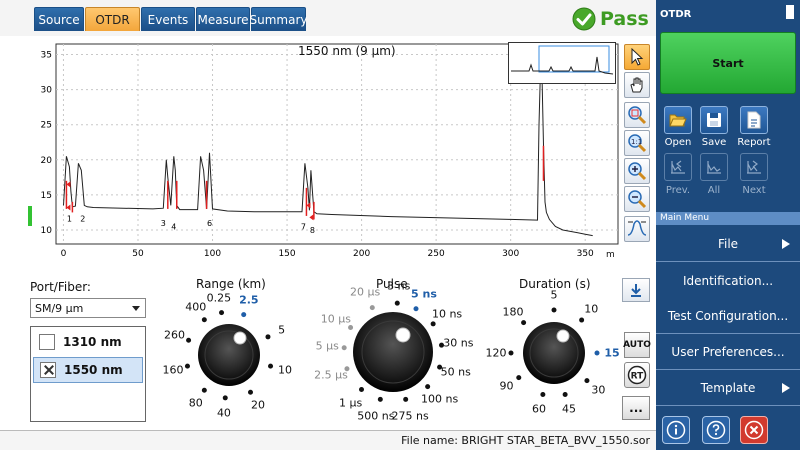 The image size is (800, 450). I want to click on auto-label: AUTO, so click(637, 345).